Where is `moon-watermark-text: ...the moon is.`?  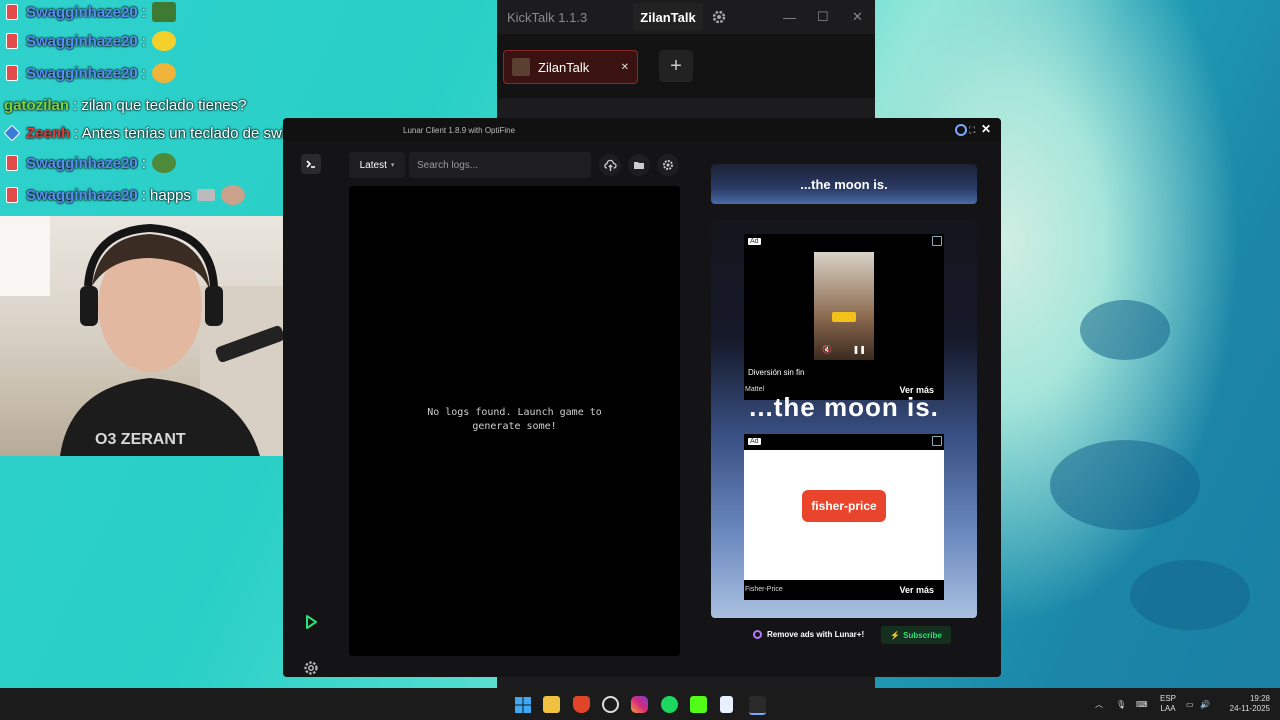
moon-watermark-text: ...the moon is. is located at coordinates (844, 407).